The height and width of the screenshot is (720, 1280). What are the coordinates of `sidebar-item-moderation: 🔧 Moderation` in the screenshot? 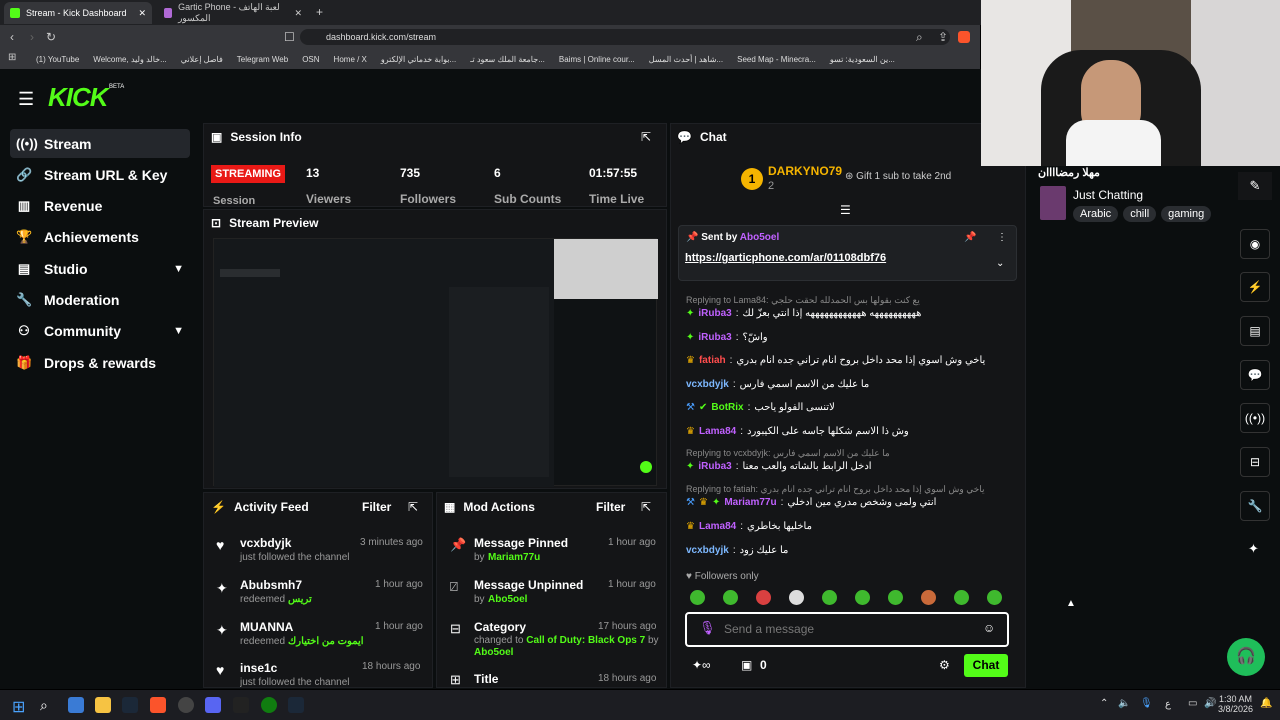 It's located at (100, 299).